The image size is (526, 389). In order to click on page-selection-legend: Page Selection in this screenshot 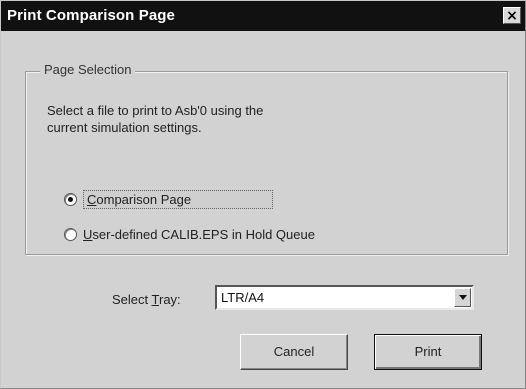, I will do `click(88, 69)`.